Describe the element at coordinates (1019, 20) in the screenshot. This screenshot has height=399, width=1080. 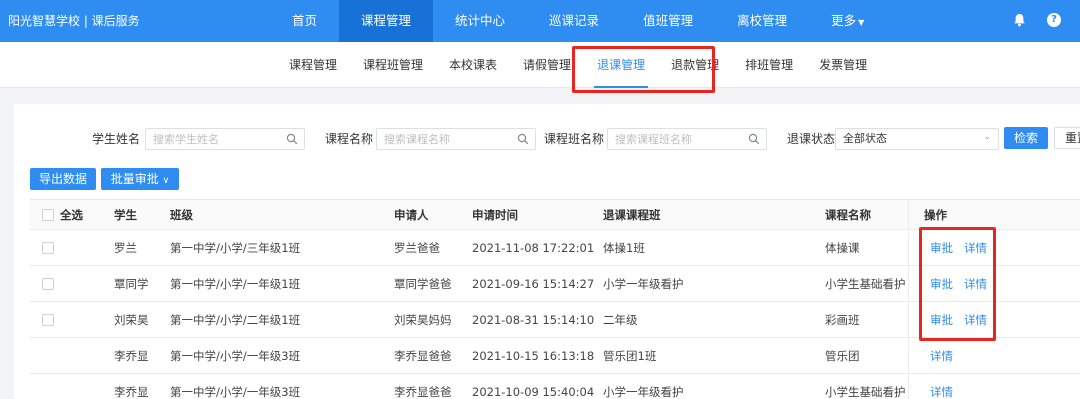
I see `bell-icon` at that location.